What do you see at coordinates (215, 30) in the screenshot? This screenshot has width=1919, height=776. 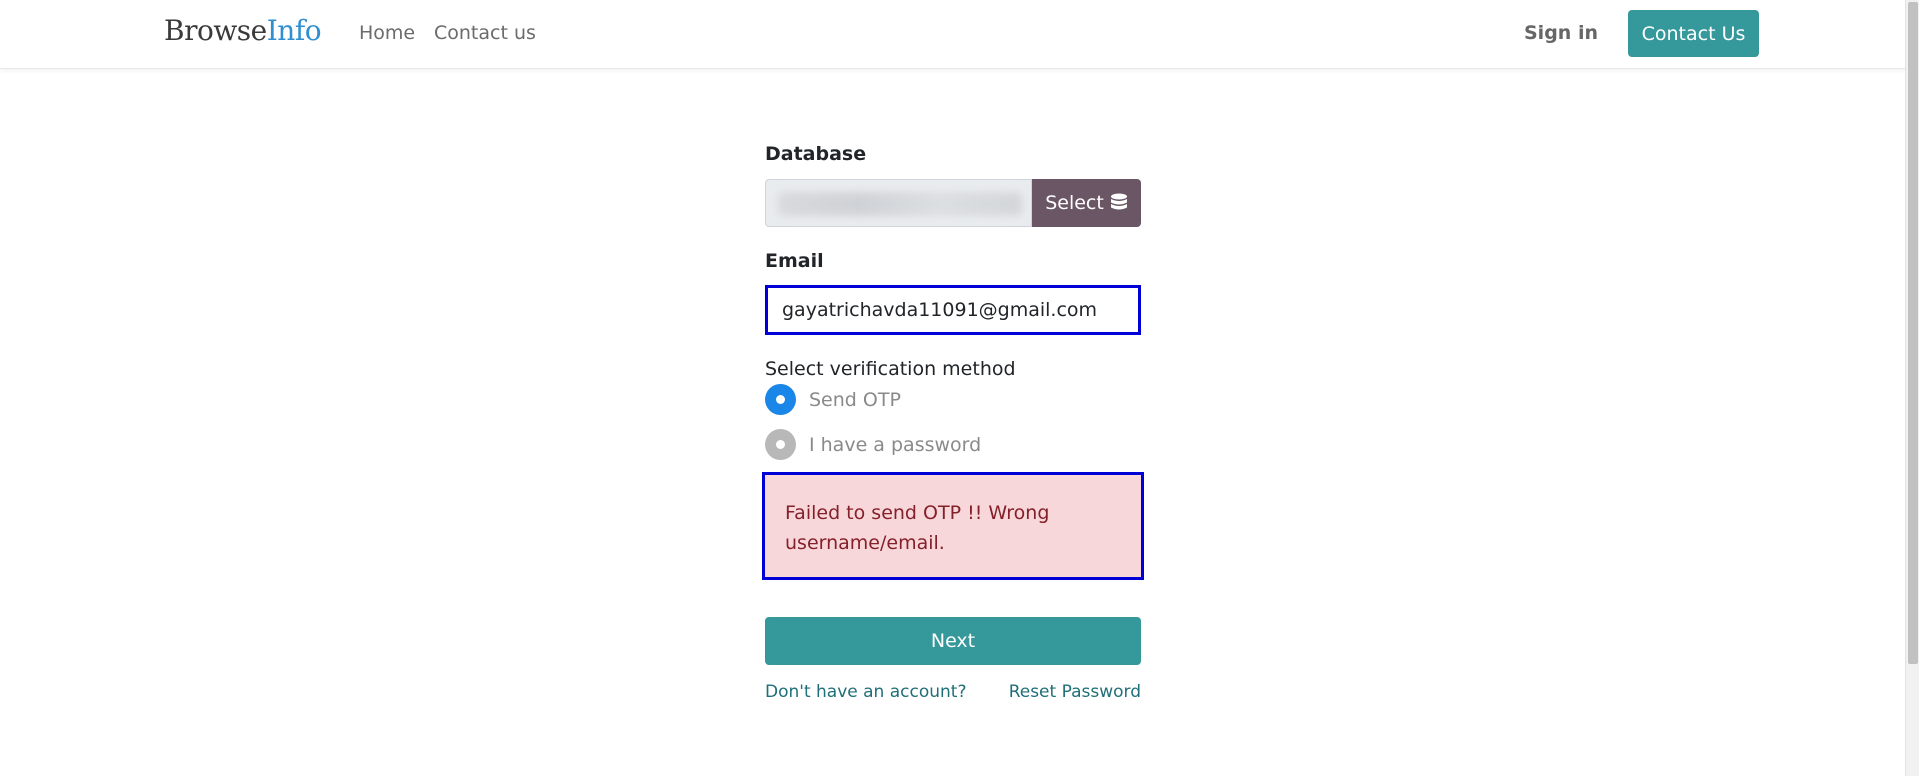 I see `brand-part1: Browse` at bounding box center [215, 30].